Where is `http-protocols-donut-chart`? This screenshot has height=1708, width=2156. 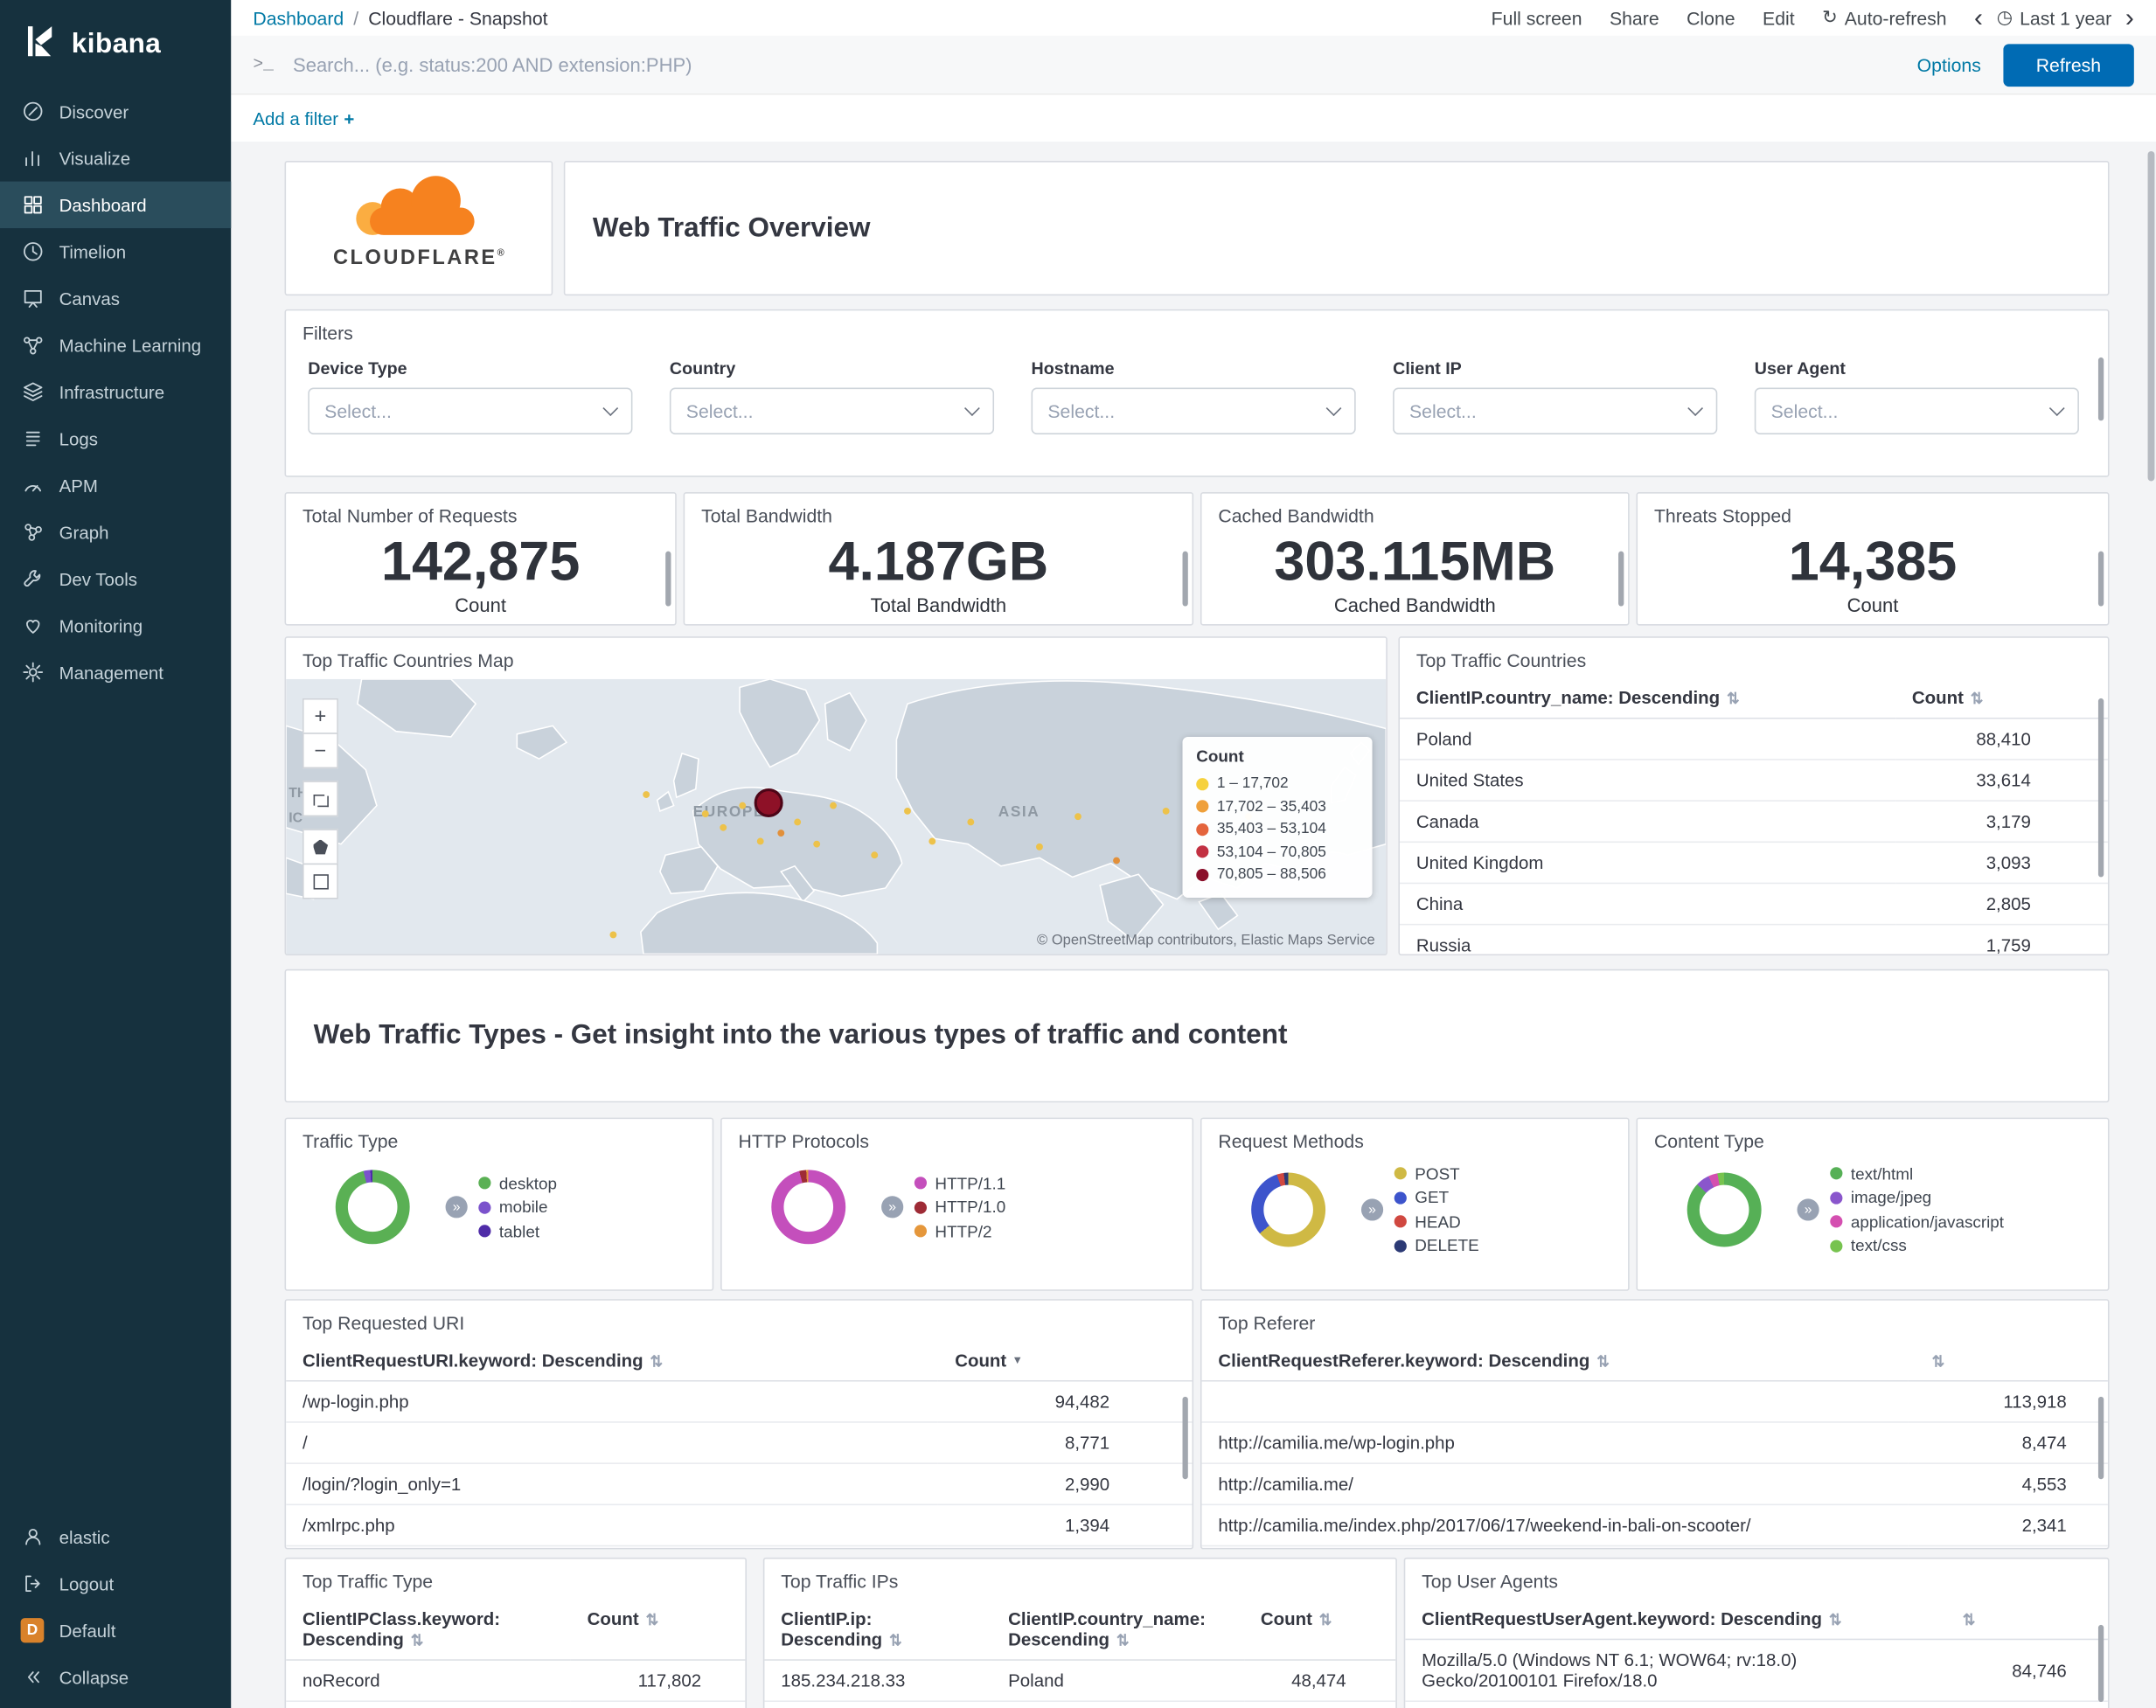 http-protocols-donut-chart is located at coordinates (808, 1207).